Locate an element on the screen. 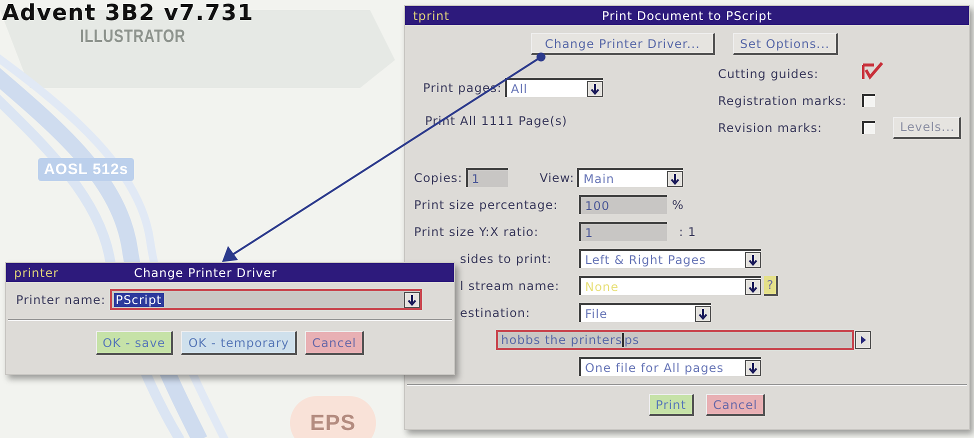 The image size is (974, 438). dialog-button: OK - save is located at coordinates (135, 343).